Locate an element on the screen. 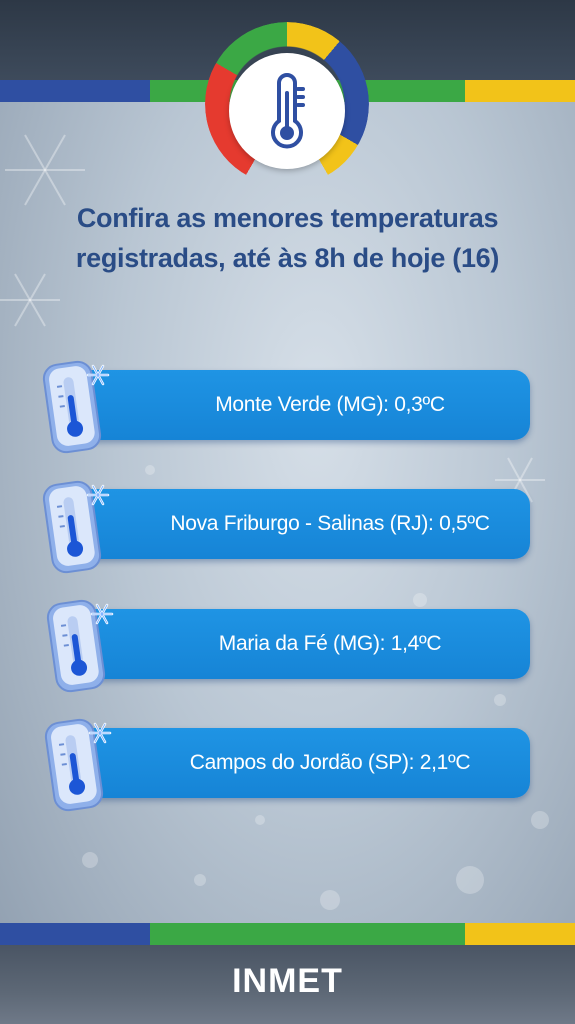  reading-label: Campos do Jordão (SP): 2,1ºC is located at coordinates (330, 762).